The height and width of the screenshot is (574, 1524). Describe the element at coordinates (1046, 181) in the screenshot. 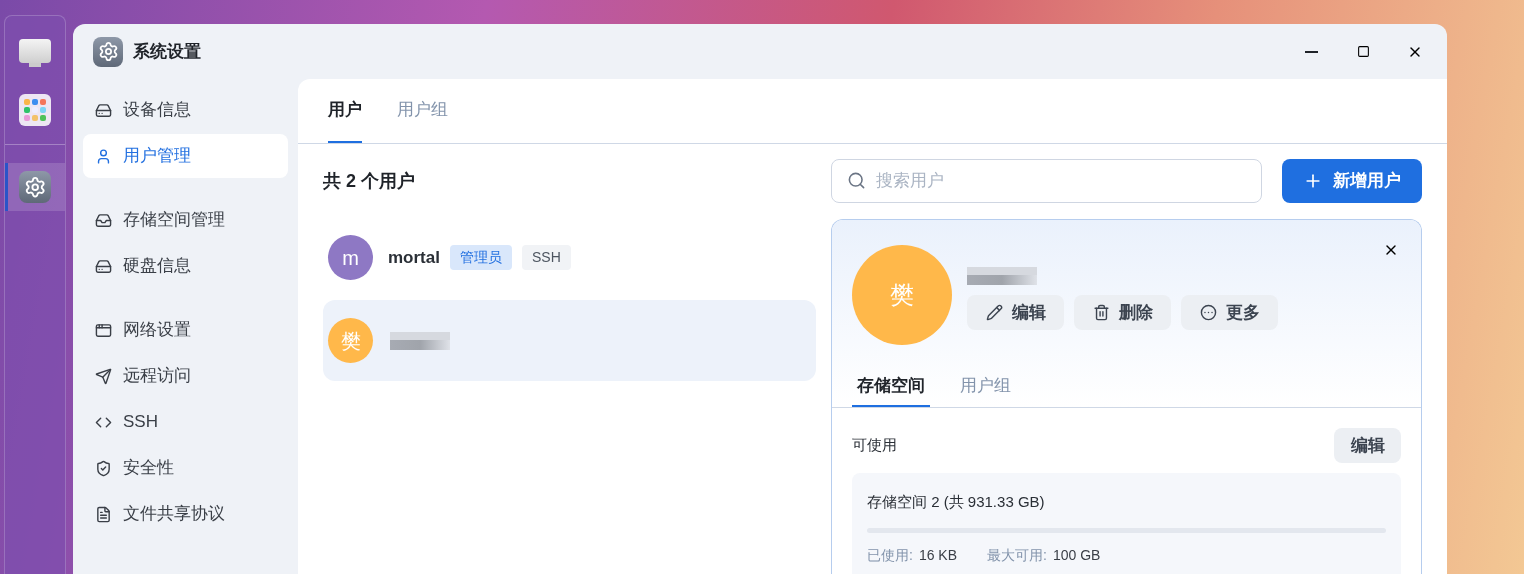

I see `search-field: 搜索用户` at that location.